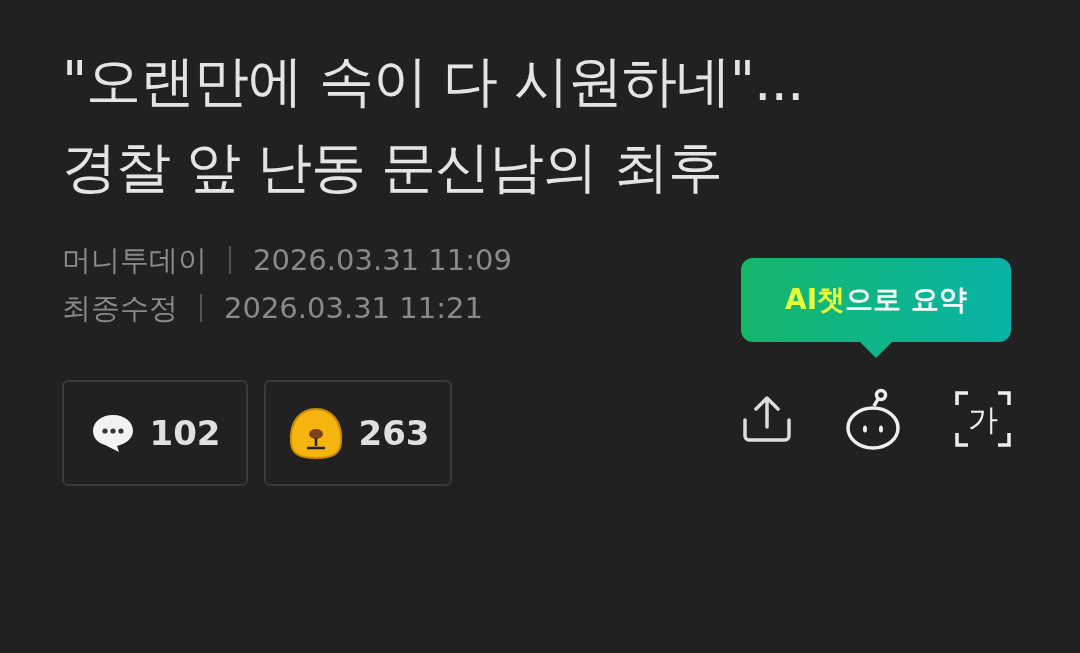 The image size is (1080, 653). I want to click on comment-count-button: 102, so click(155, 433).